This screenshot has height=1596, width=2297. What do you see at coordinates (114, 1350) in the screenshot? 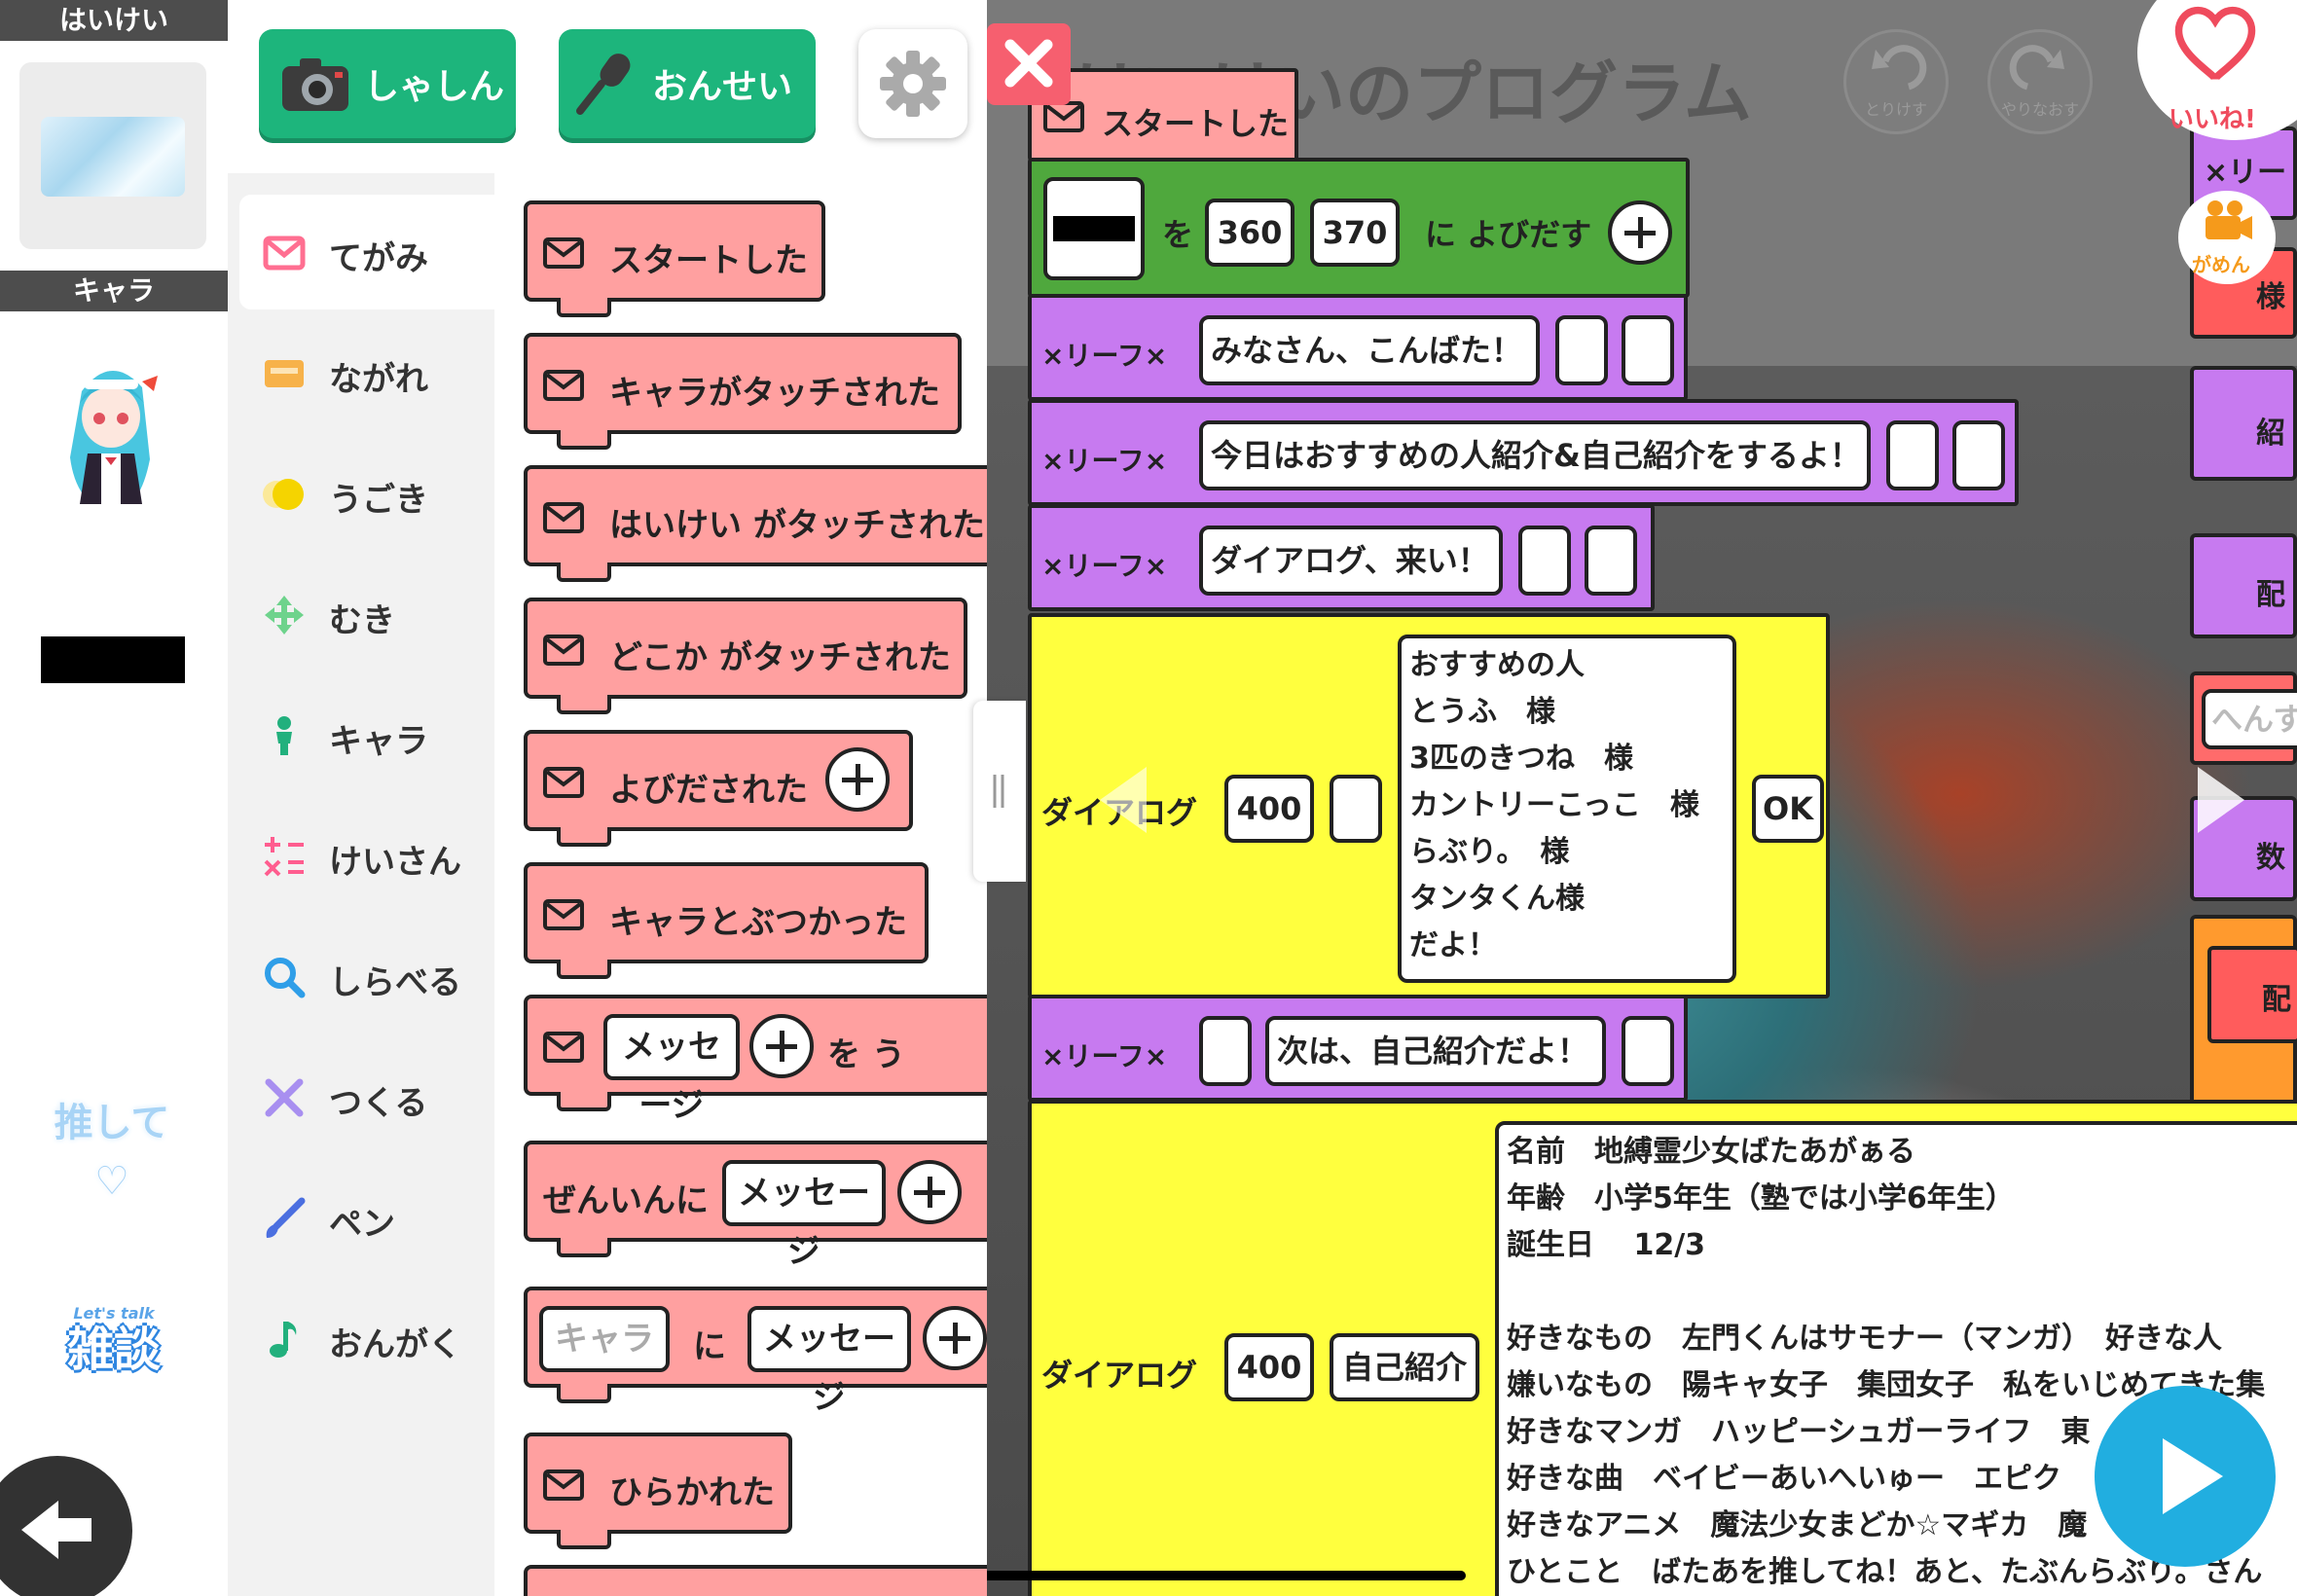
I see `zatsudan-jp: 雑談` at bounding box center [114, 1350].